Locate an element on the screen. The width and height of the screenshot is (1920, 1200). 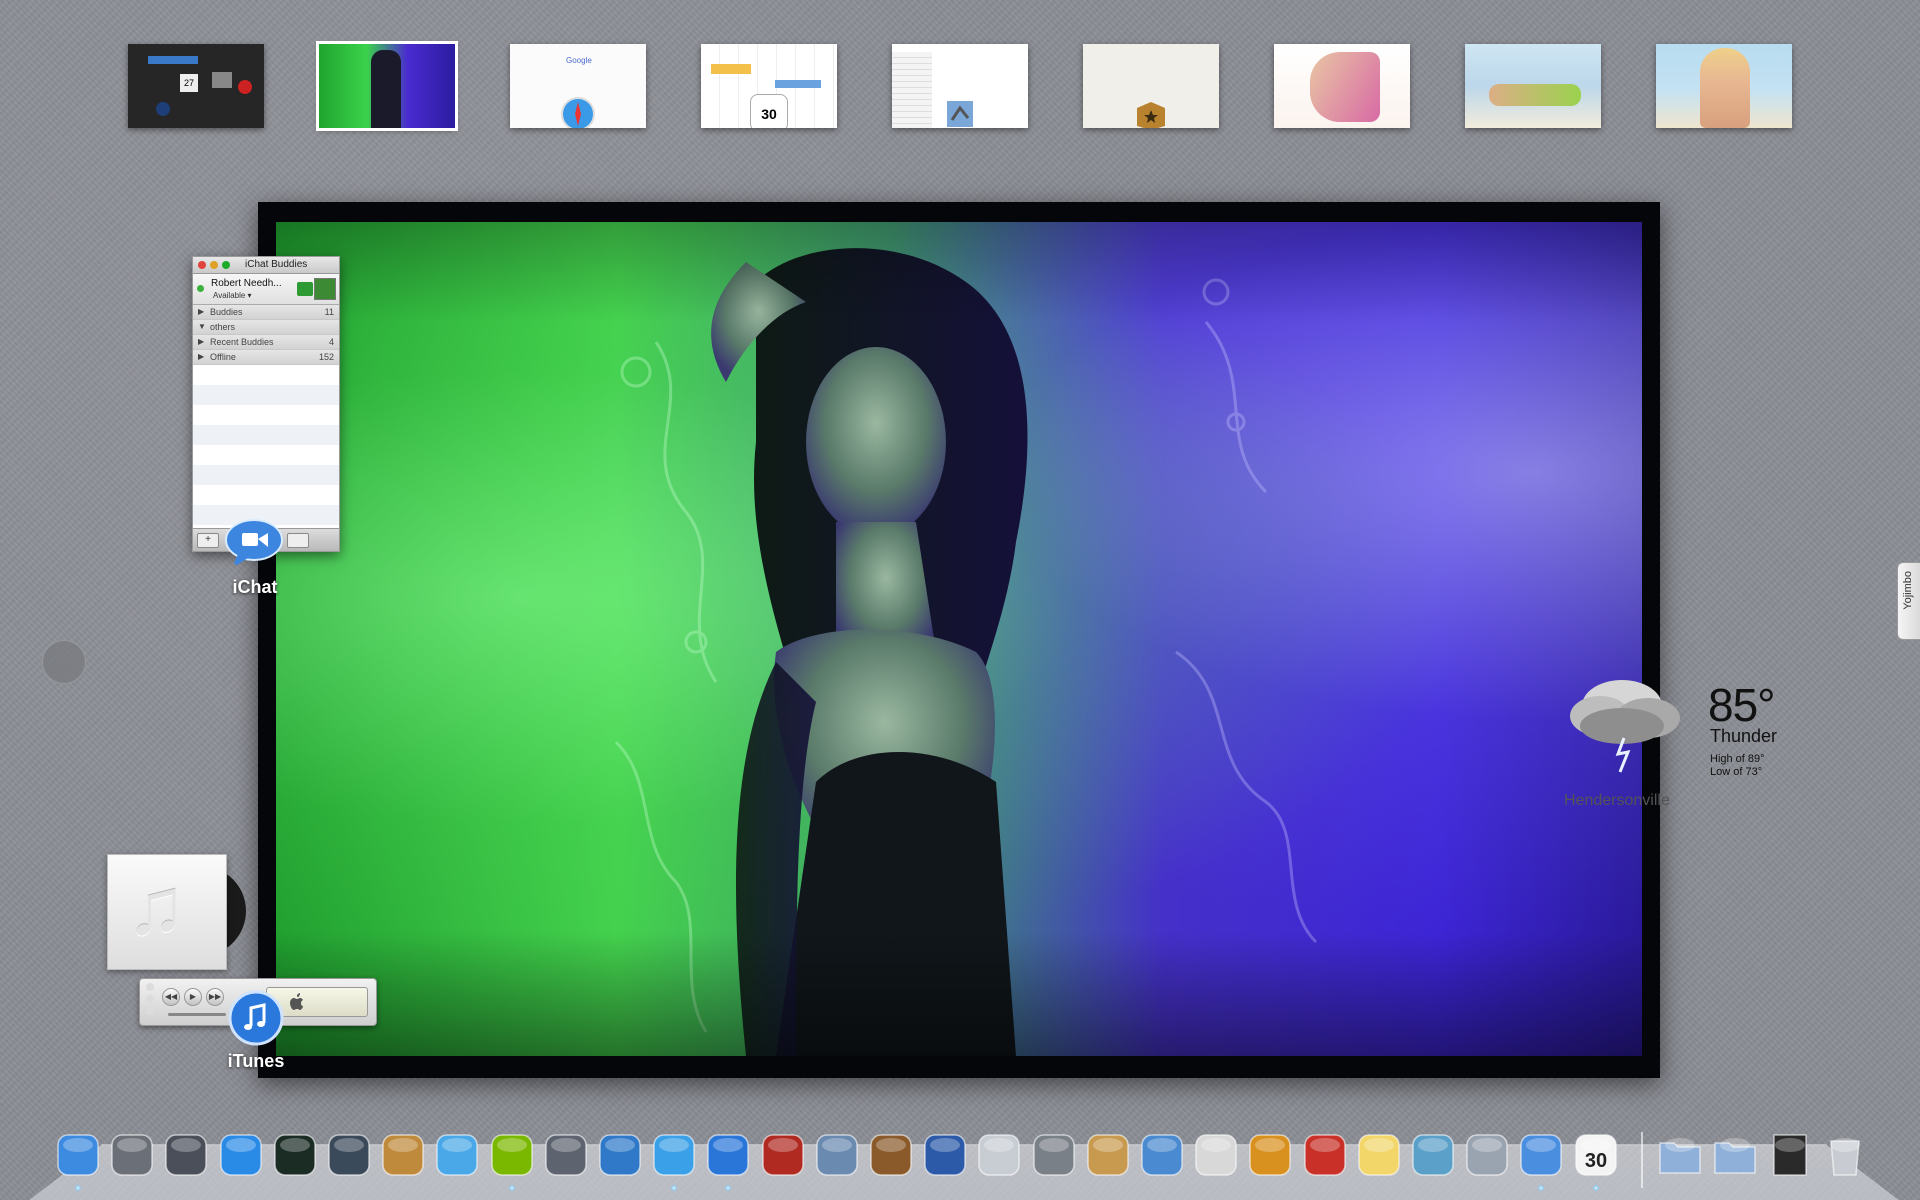
music-stack-icon is located at coordinates (1790, 1155).